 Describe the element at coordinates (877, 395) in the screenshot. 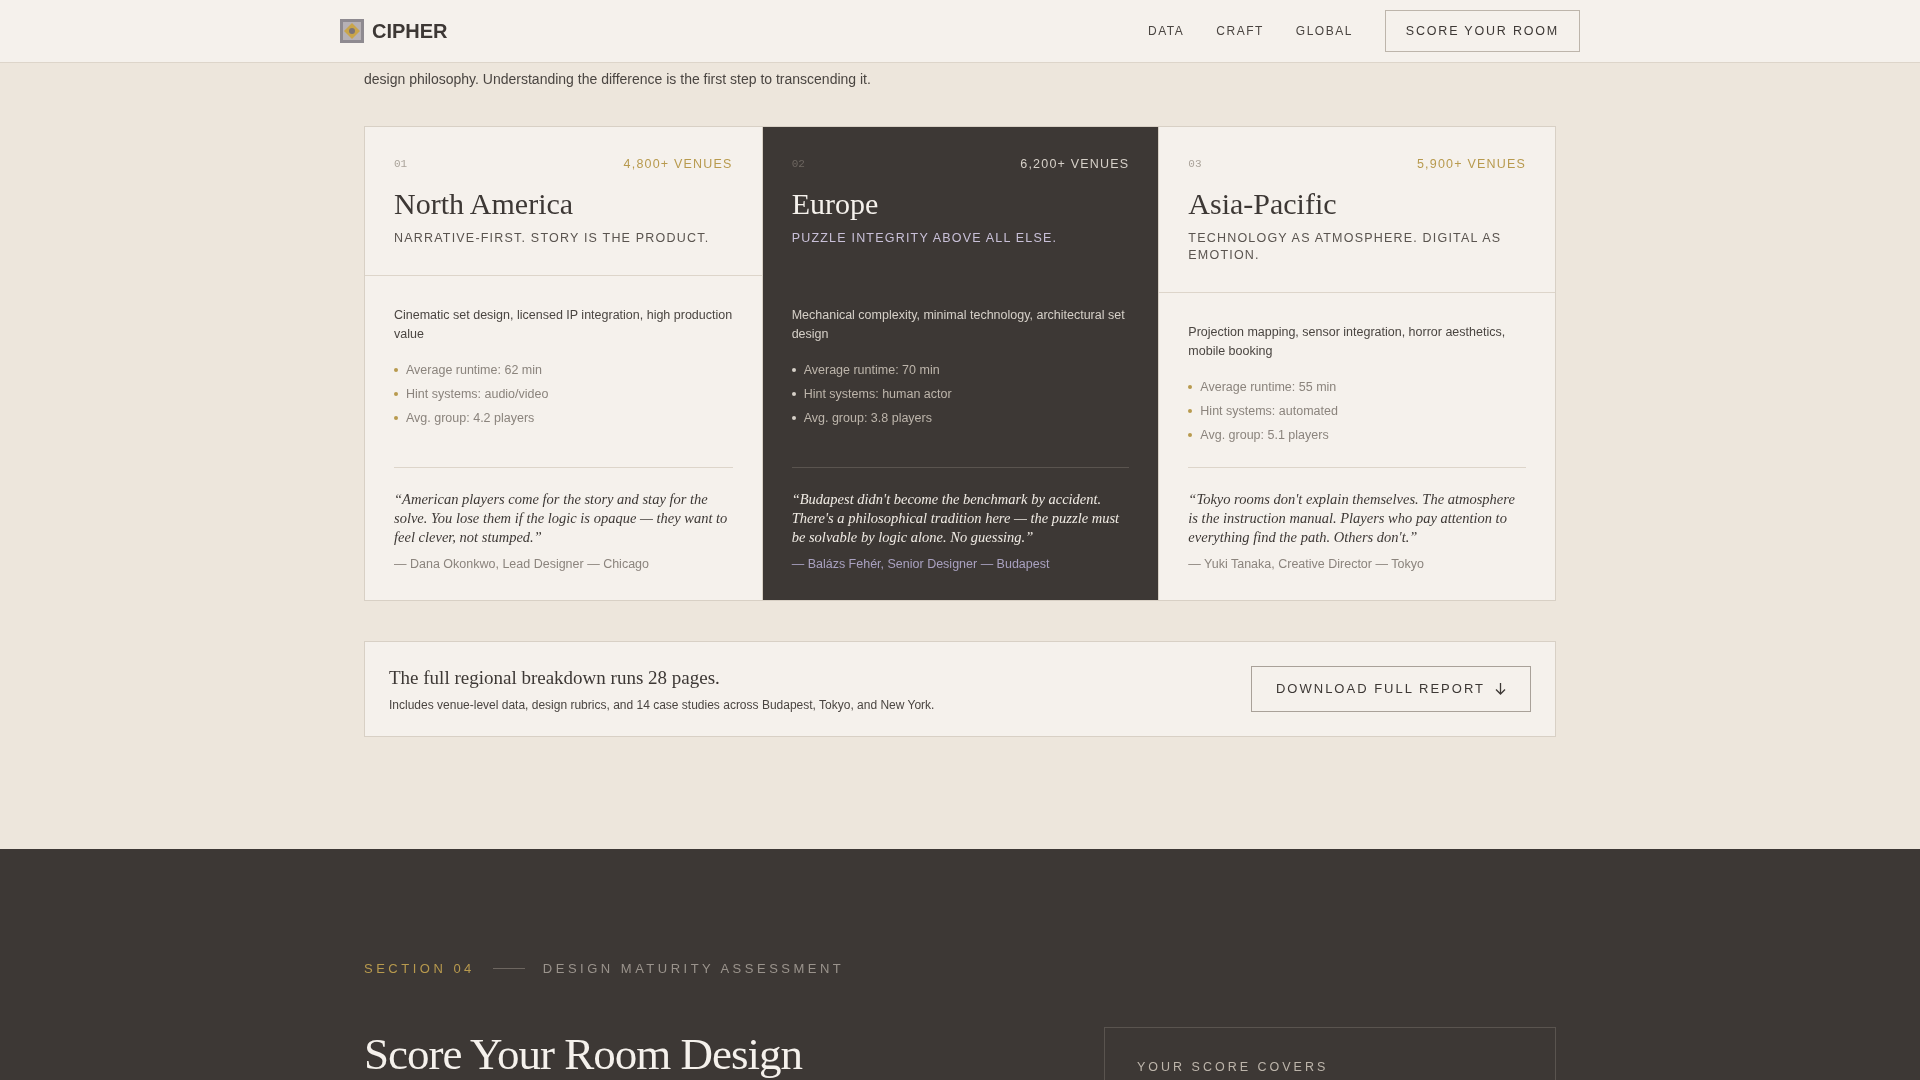

I see `stat-item: Hint systems: human actor` at that location.